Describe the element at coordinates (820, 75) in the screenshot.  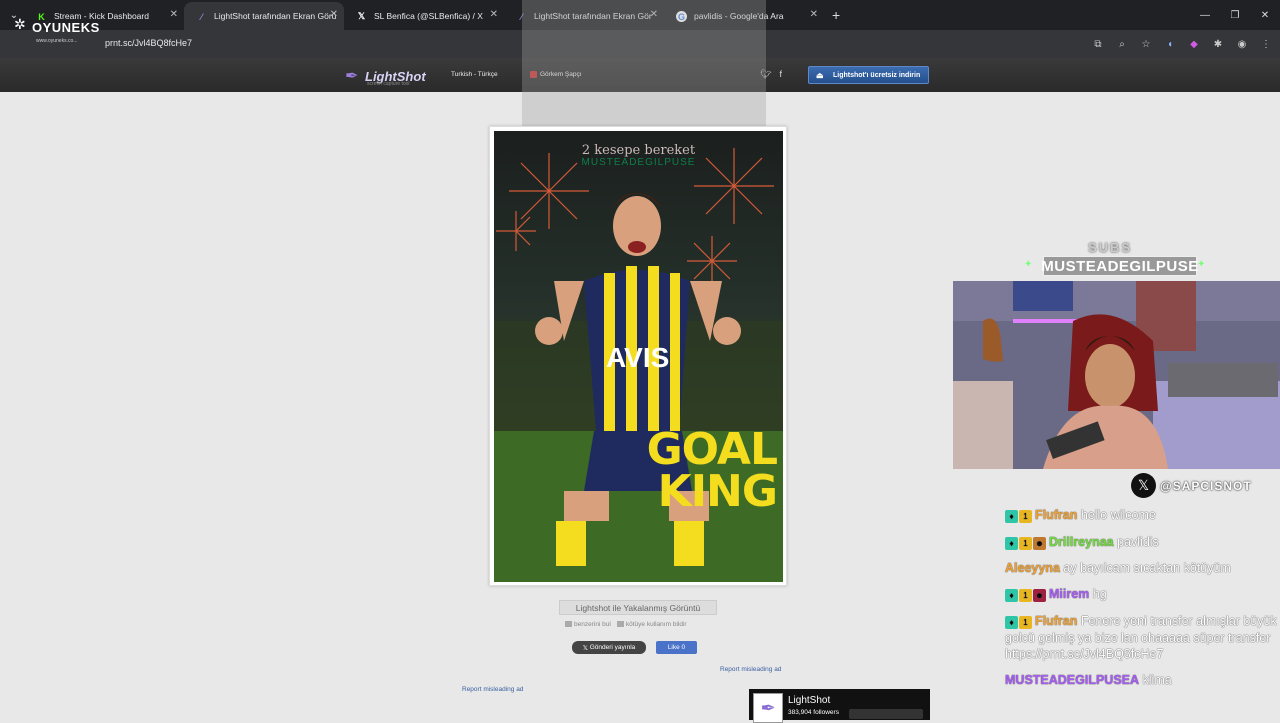
I see `download-icon: ⏏` at that location.